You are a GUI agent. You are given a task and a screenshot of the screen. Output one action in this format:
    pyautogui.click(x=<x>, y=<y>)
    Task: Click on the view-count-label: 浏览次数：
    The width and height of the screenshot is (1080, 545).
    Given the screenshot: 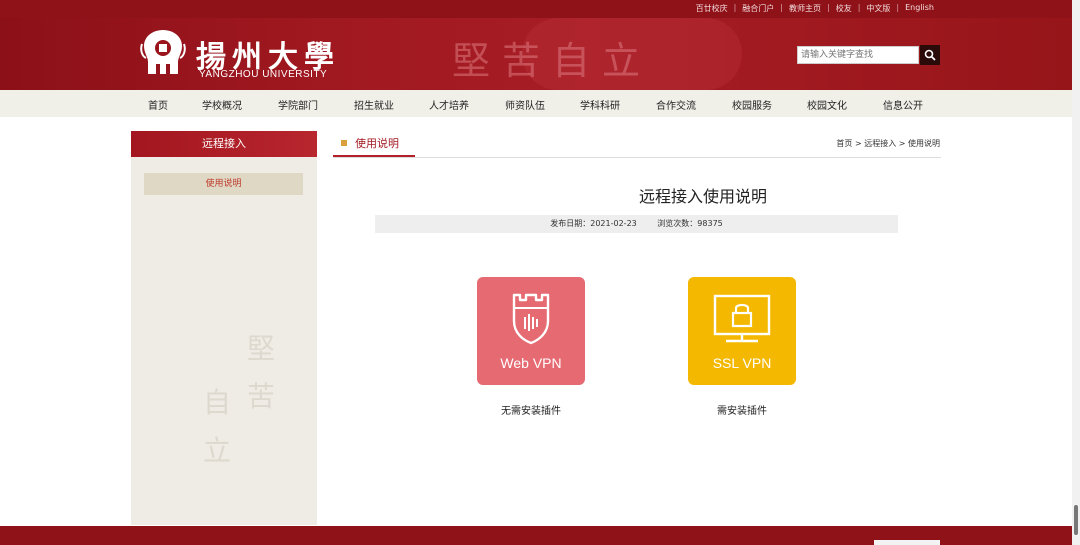 What is the action you would take?
    pyautogui.click(x=677, y=223)
    